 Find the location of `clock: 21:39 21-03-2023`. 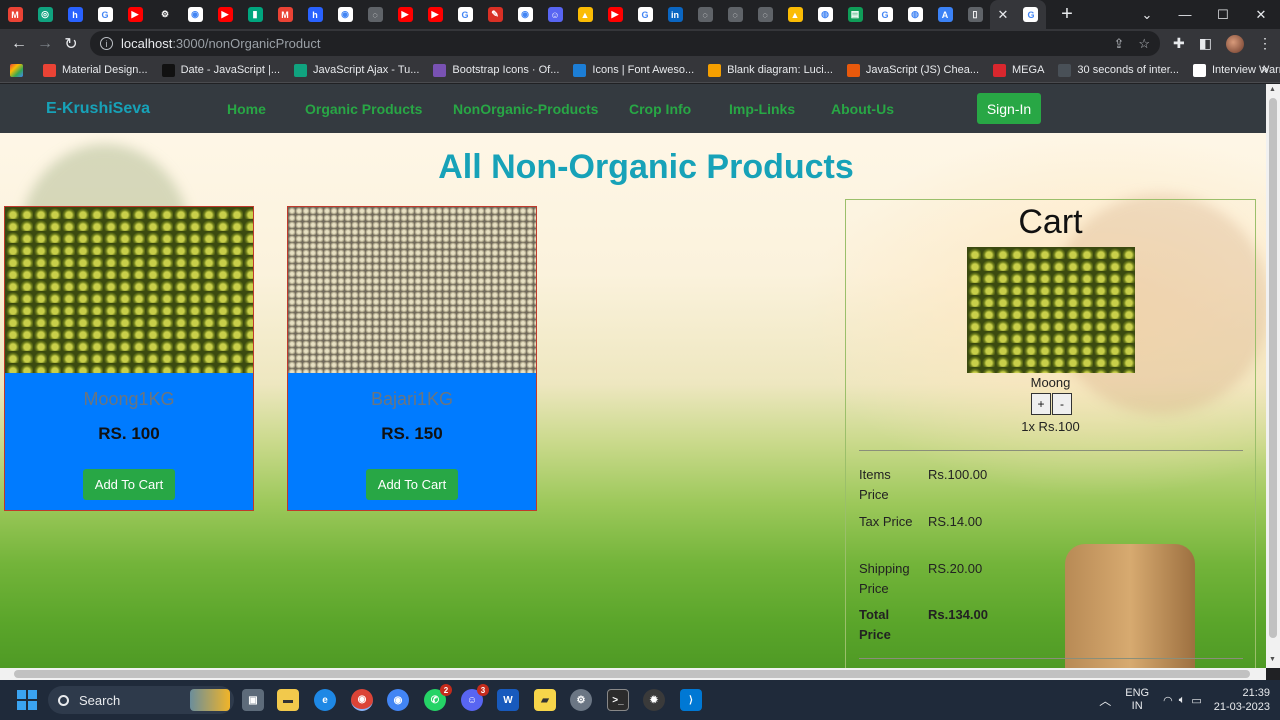

clock: 21:39 21-03-2023 is located at coordinates (1242, 700).